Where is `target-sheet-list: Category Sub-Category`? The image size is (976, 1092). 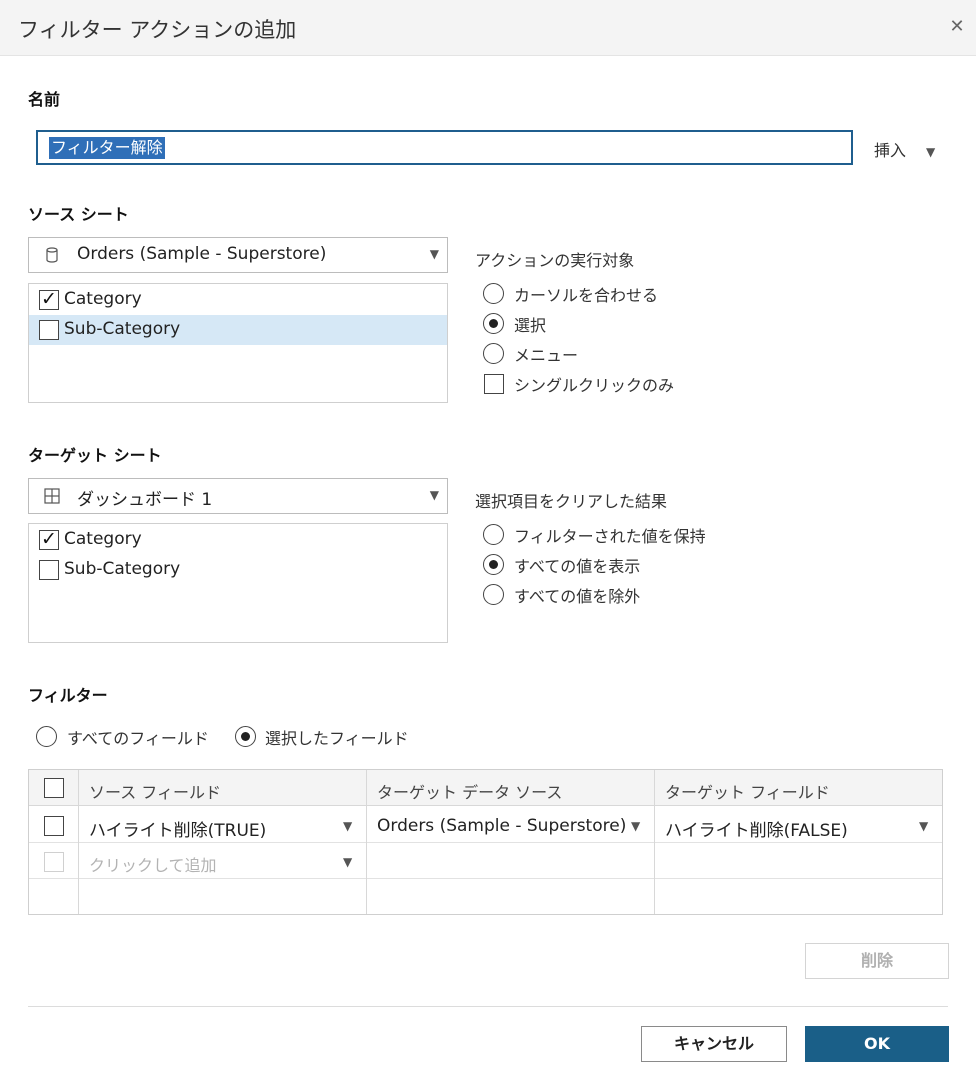
target-sheet-list: Category Sub-Category is located at coordinates (238, 583).